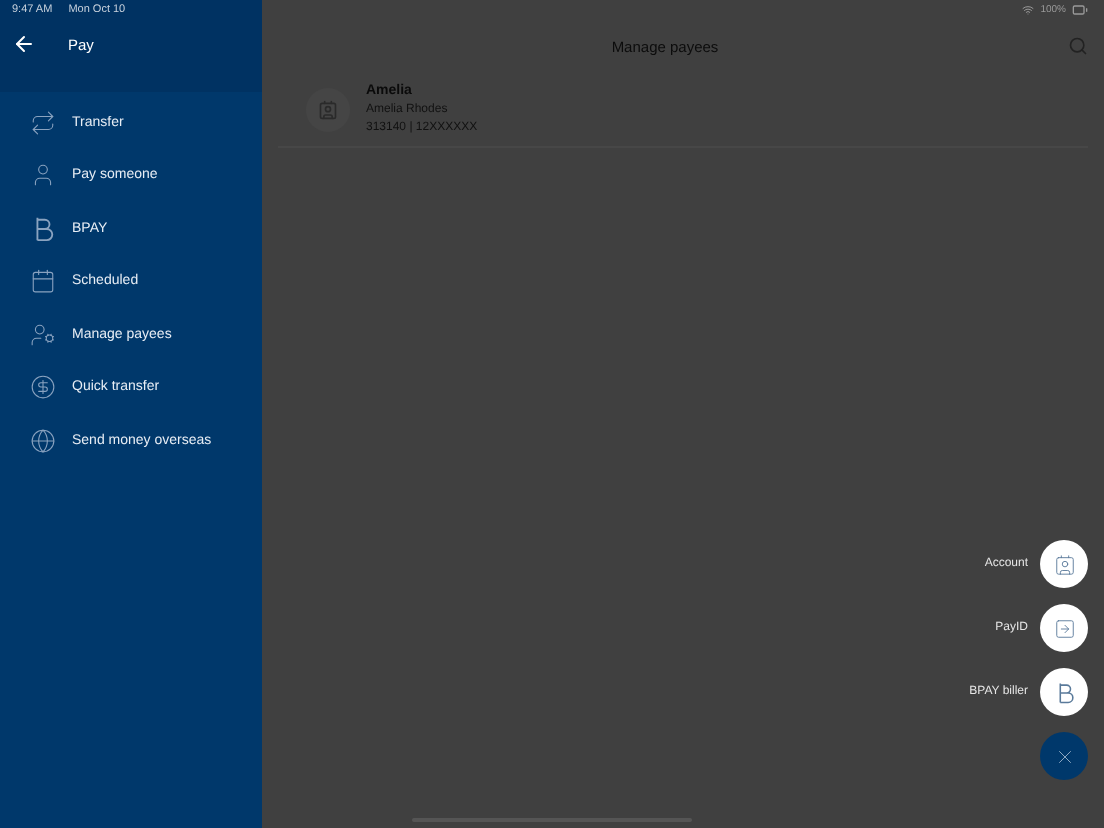 The height and width of the screenshot is (828, 1104). Describe the element at coordinates (43, 175) in the screenshot. I see `person-icon` at that location.